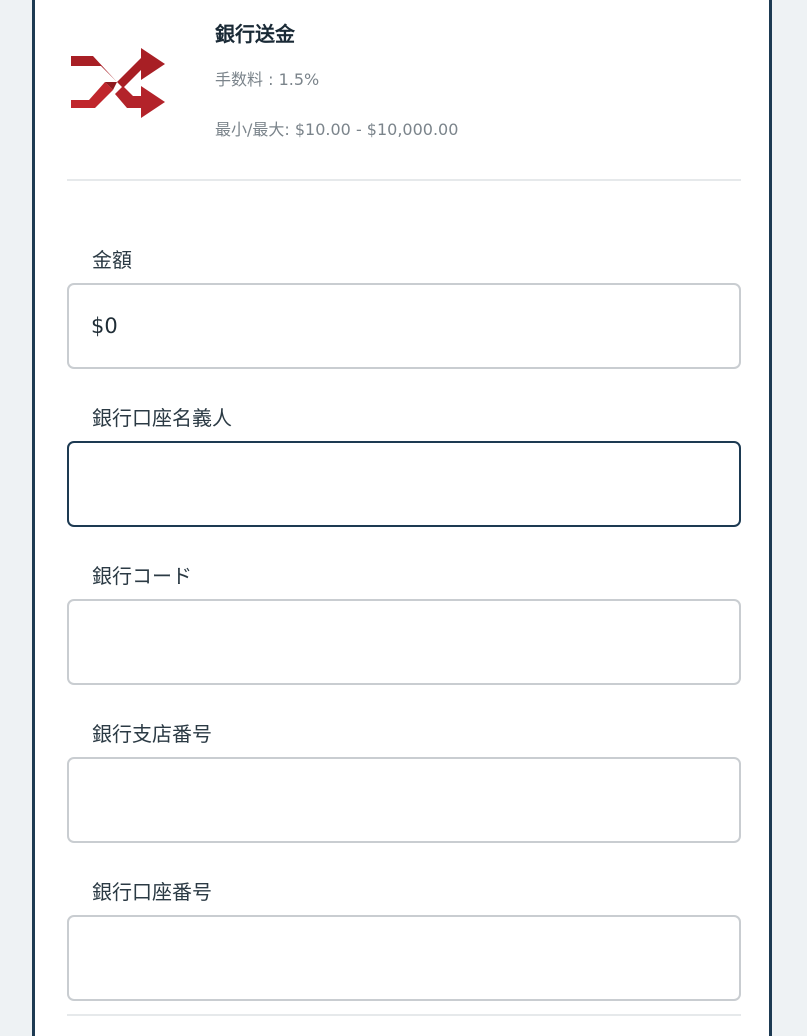 The image size is (807, 1036). I want to click on method-fee: 手数料 : 1.5%, so click(267, 79).